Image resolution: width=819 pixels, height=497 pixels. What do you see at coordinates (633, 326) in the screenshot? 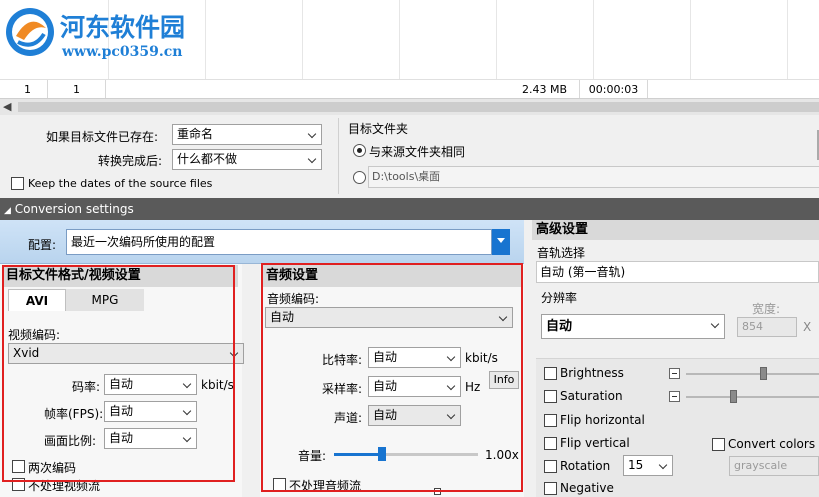
I see `resolution-select: 自动` at bounding box center [633, 326].